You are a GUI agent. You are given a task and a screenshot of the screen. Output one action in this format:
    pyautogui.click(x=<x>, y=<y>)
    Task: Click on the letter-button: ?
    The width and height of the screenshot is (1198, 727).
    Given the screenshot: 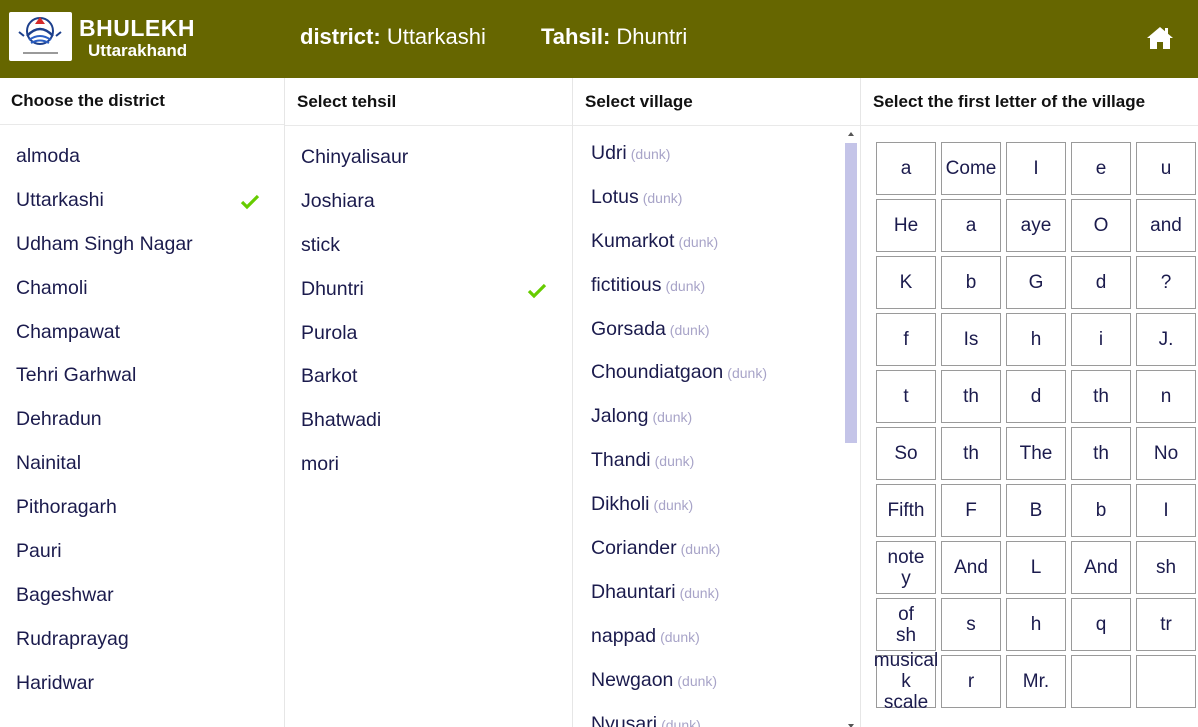 What is the action you would take?
    pyautogui.click(x=1166, y=282)
    